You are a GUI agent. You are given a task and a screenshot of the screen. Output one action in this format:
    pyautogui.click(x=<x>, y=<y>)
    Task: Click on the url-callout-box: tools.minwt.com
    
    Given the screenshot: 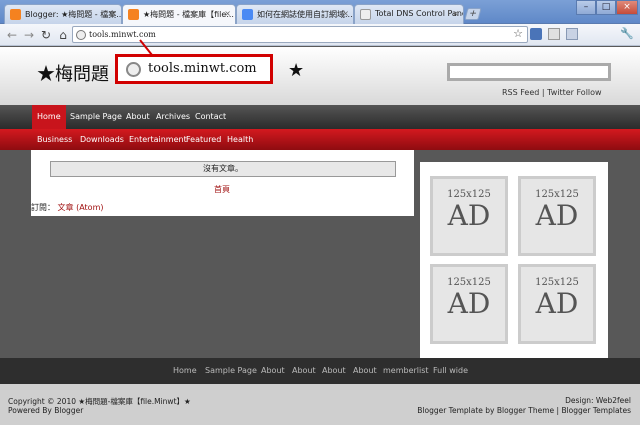 What is the action you would take?
    pyautogui.click(x=194, y=69)
    